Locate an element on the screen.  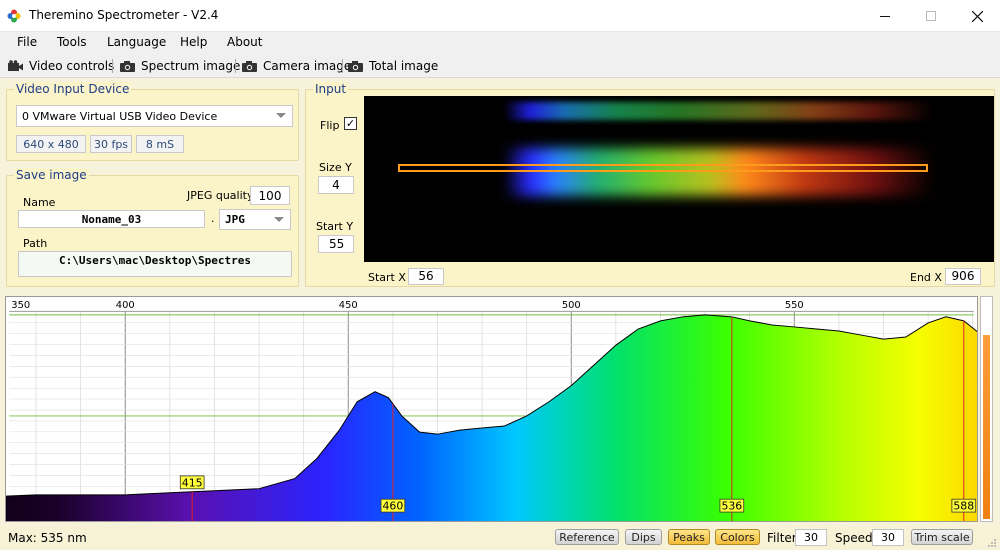
menu-language: Language is located at coordinates (136, 42).